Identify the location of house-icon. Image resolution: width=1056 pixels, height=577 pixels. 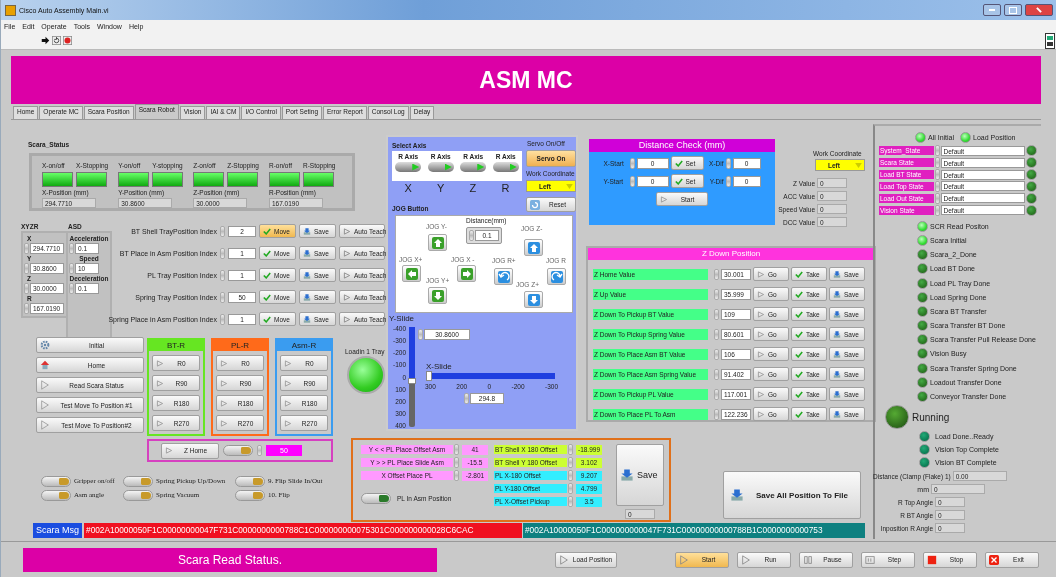
(45, 365).